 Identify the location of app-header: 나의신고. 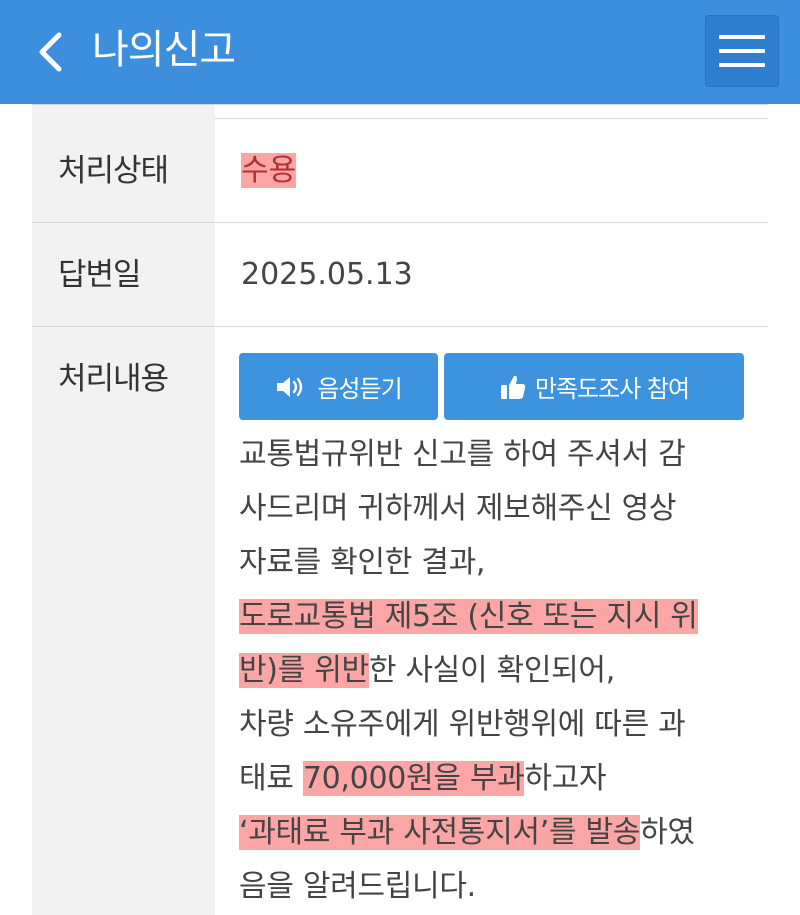
(400, 52).